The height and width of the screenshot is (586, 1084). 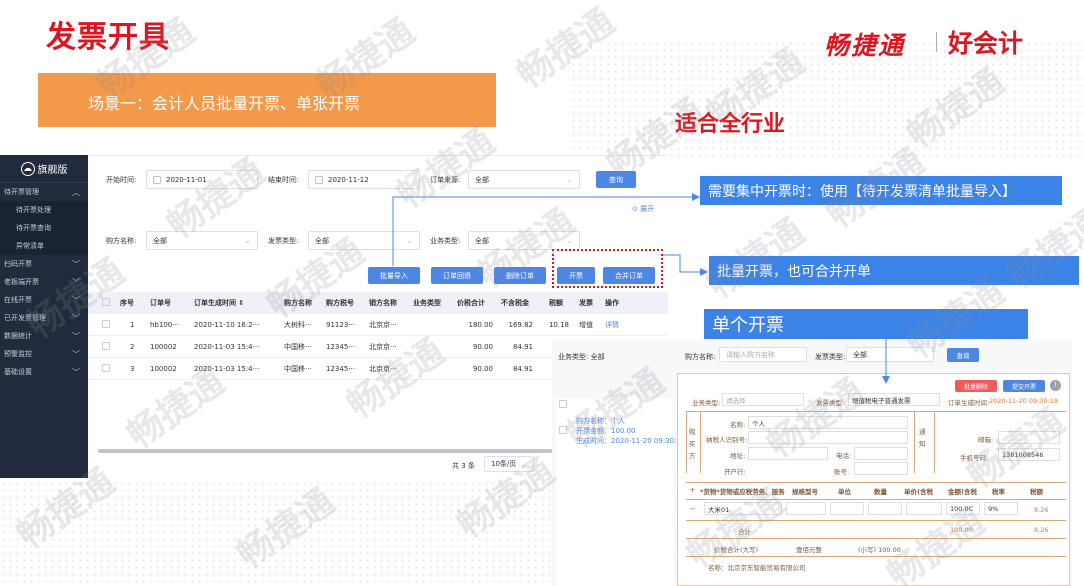 What do you see at coordinates (976, 386) in the screenshot?
I see `batch-delete-button: 批量删除` at bounding box center [976, 386].